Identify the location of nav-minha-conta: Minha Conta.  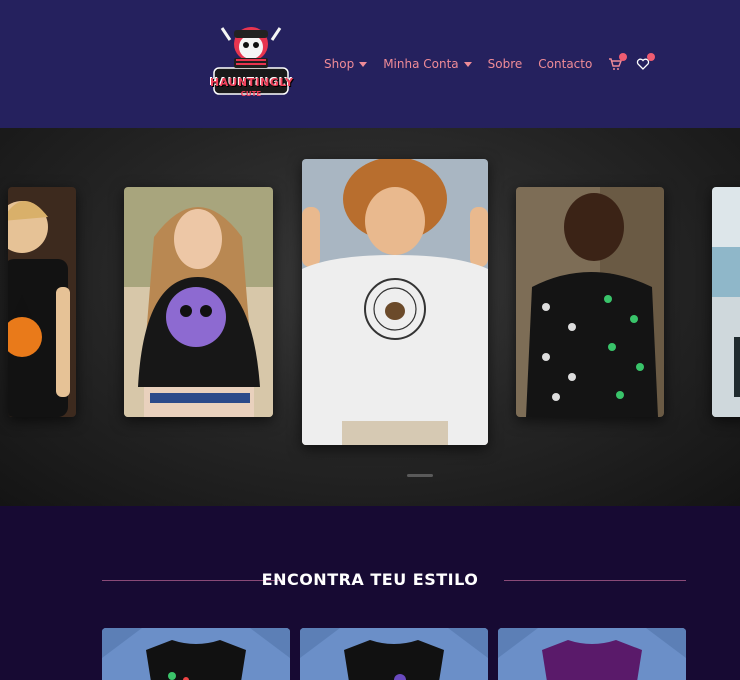
(427, 64).